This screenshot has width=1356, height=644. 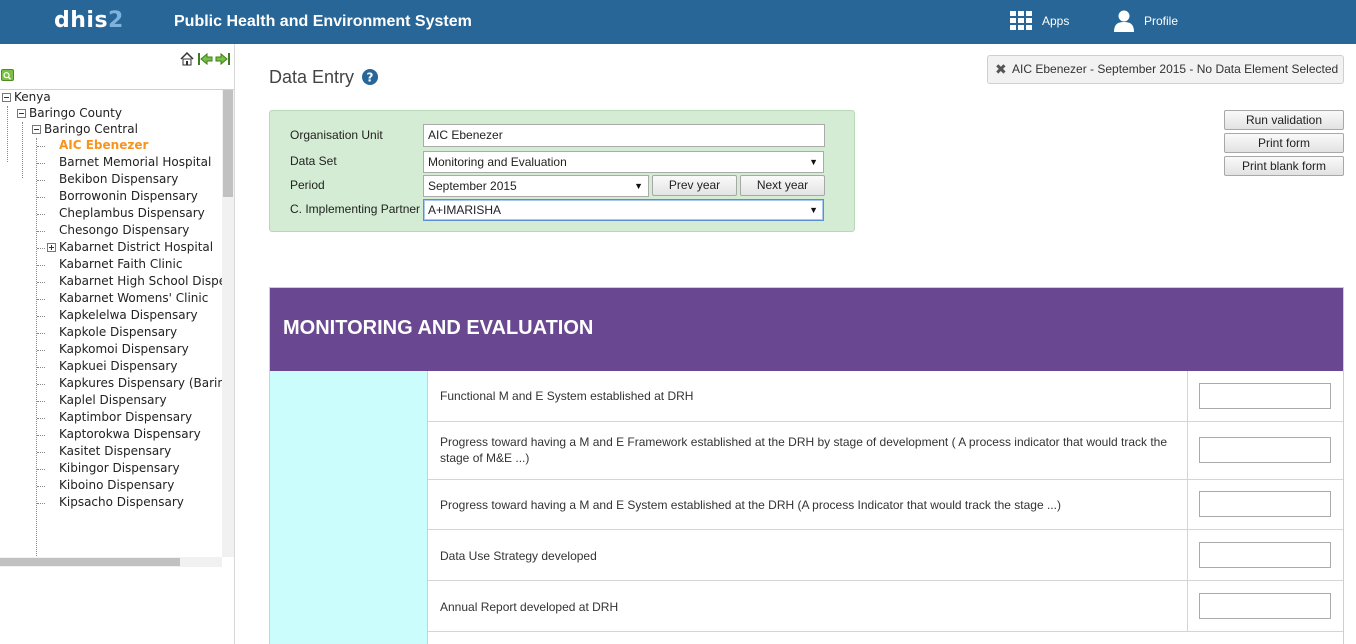 What do you see at coordinates (7, 75) in the screenshot?
I see `tree-search-icon` at bounding box center [7, 75].